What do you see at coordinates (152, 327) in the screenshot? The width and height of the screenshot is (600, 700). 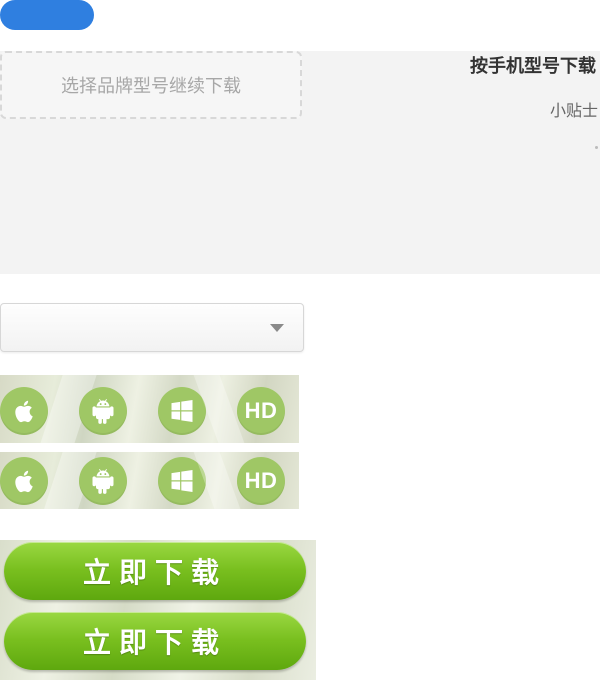 I see `model-select` at bounding box center [152, 327].